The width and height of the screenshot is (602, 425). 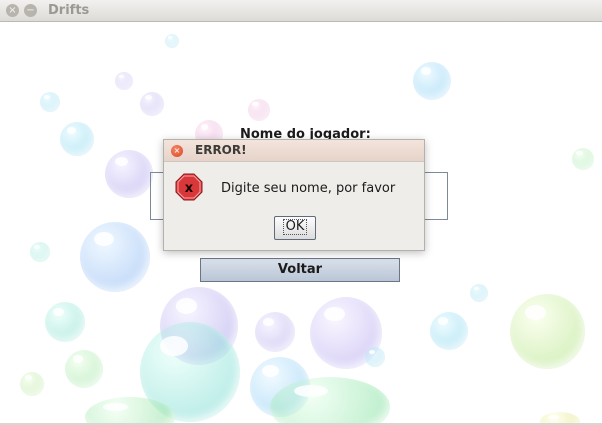 What do you see at coordinates (301, 11) in the screenshot?
I see `window-titlebar: × − Drifts` at bounding box center [301, 11].